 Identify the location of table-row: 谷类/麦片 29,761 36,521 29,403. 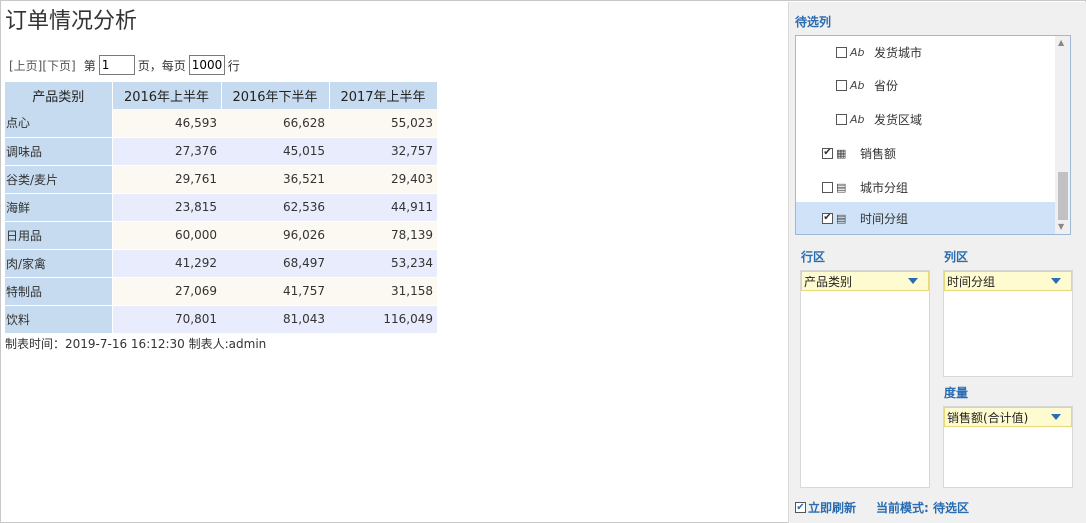
(221, 179).